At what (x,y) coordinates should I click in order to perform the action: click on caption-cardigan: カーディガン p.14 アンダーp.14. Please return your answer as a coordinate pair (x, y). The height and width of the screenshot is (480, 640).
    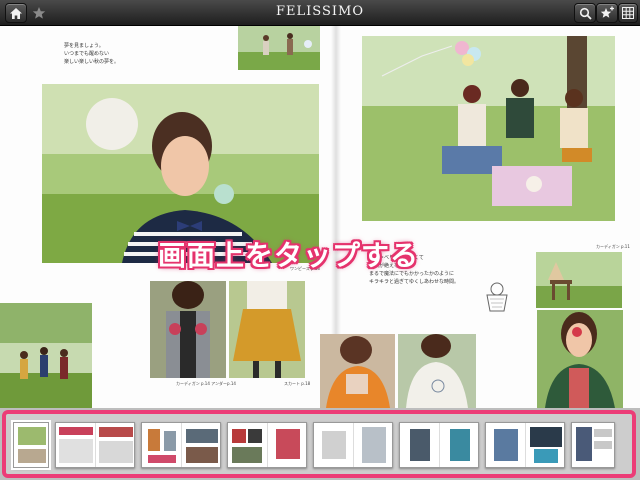
    Looking at the image, I should click on (206, 383).